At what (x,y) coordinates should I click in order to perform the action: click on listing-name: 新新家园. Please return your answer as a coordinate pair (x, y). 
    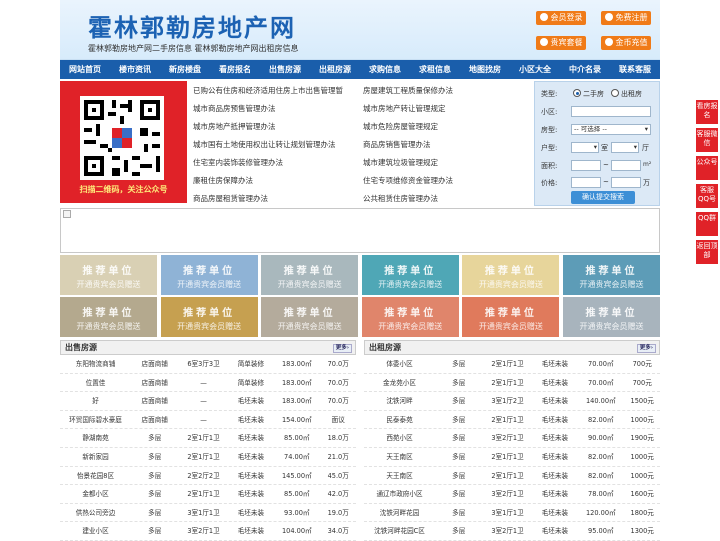
    Looking at the image, I should click on (95, 457).